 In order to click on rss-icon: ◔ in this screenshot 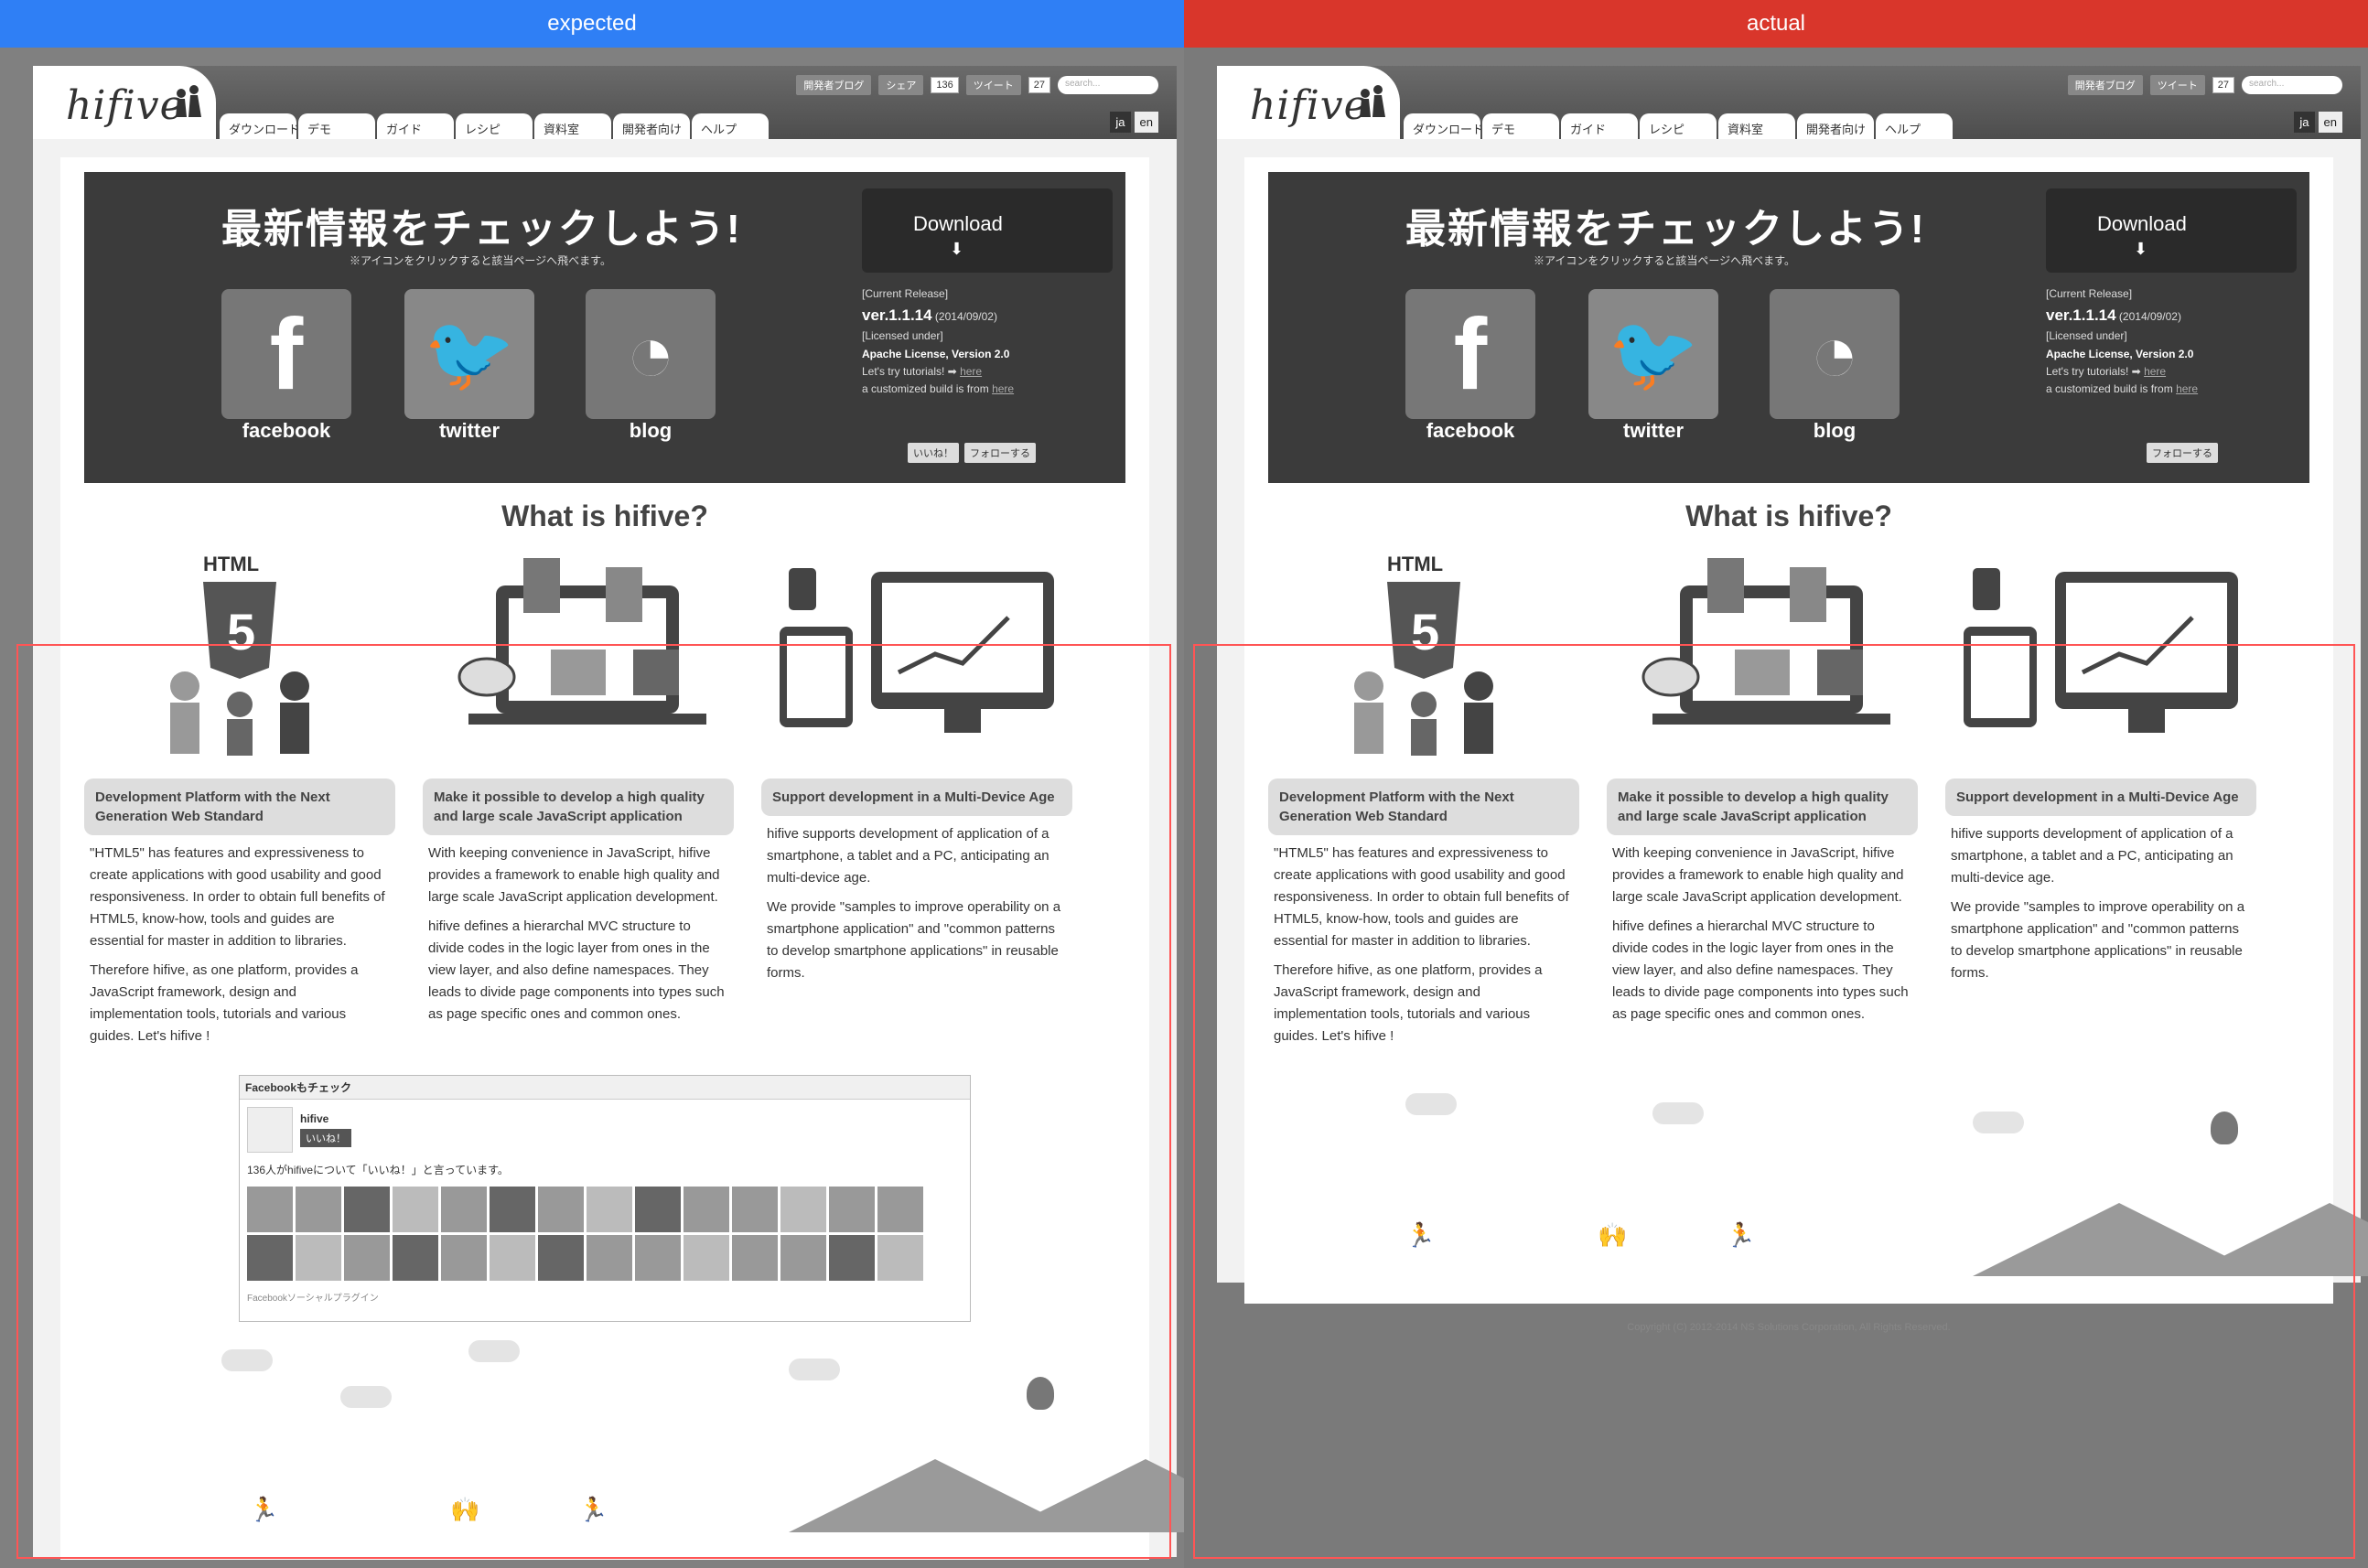, I will do `click(650, 353)`.